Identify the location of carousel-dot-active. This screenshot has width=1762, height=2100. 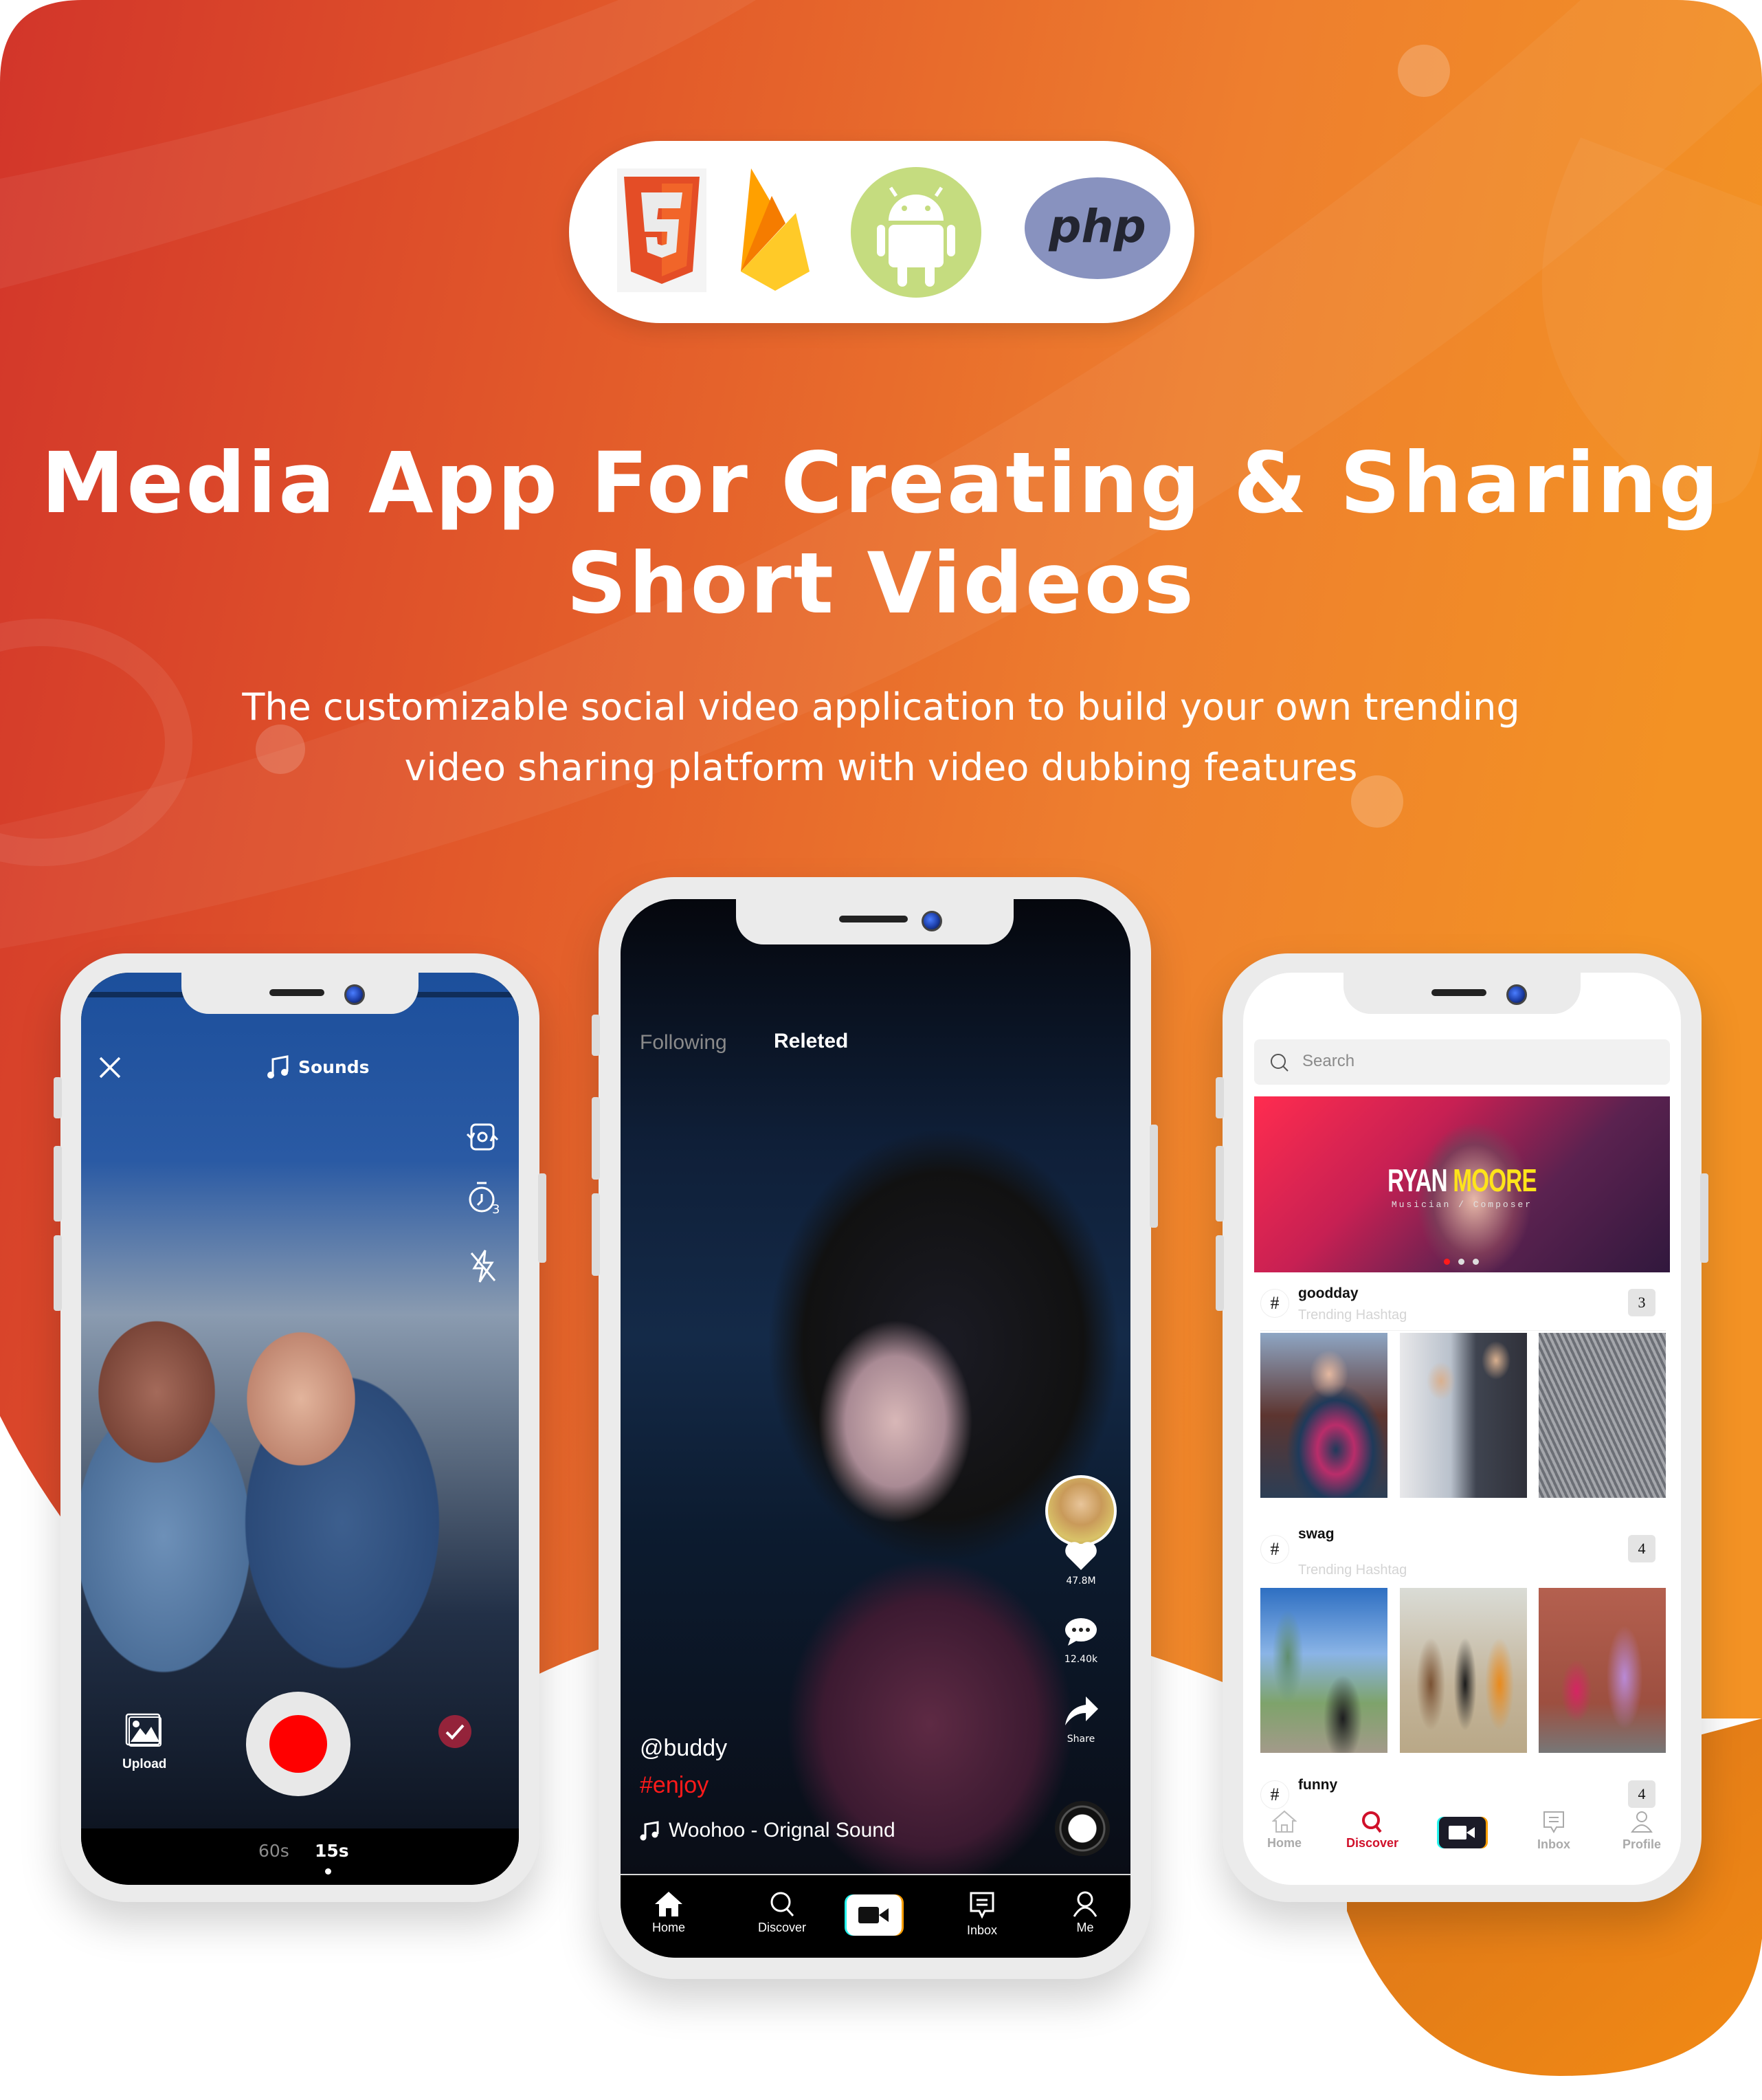
(1447, 1262).